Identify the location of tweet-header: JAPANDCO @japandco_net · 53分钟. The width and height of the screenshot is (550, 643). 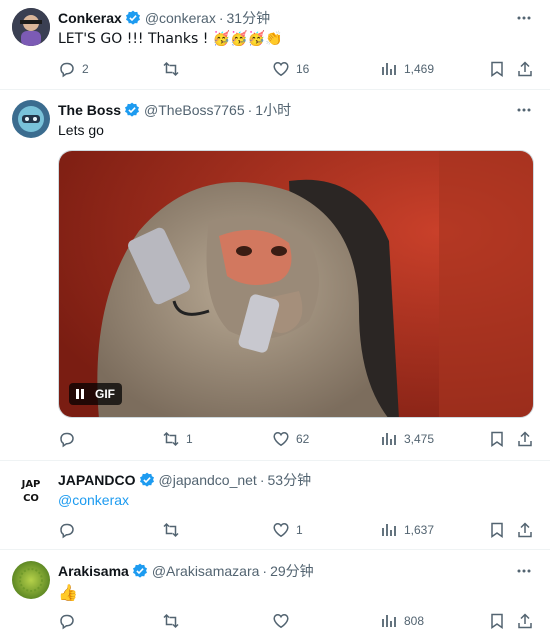
(184, 480).